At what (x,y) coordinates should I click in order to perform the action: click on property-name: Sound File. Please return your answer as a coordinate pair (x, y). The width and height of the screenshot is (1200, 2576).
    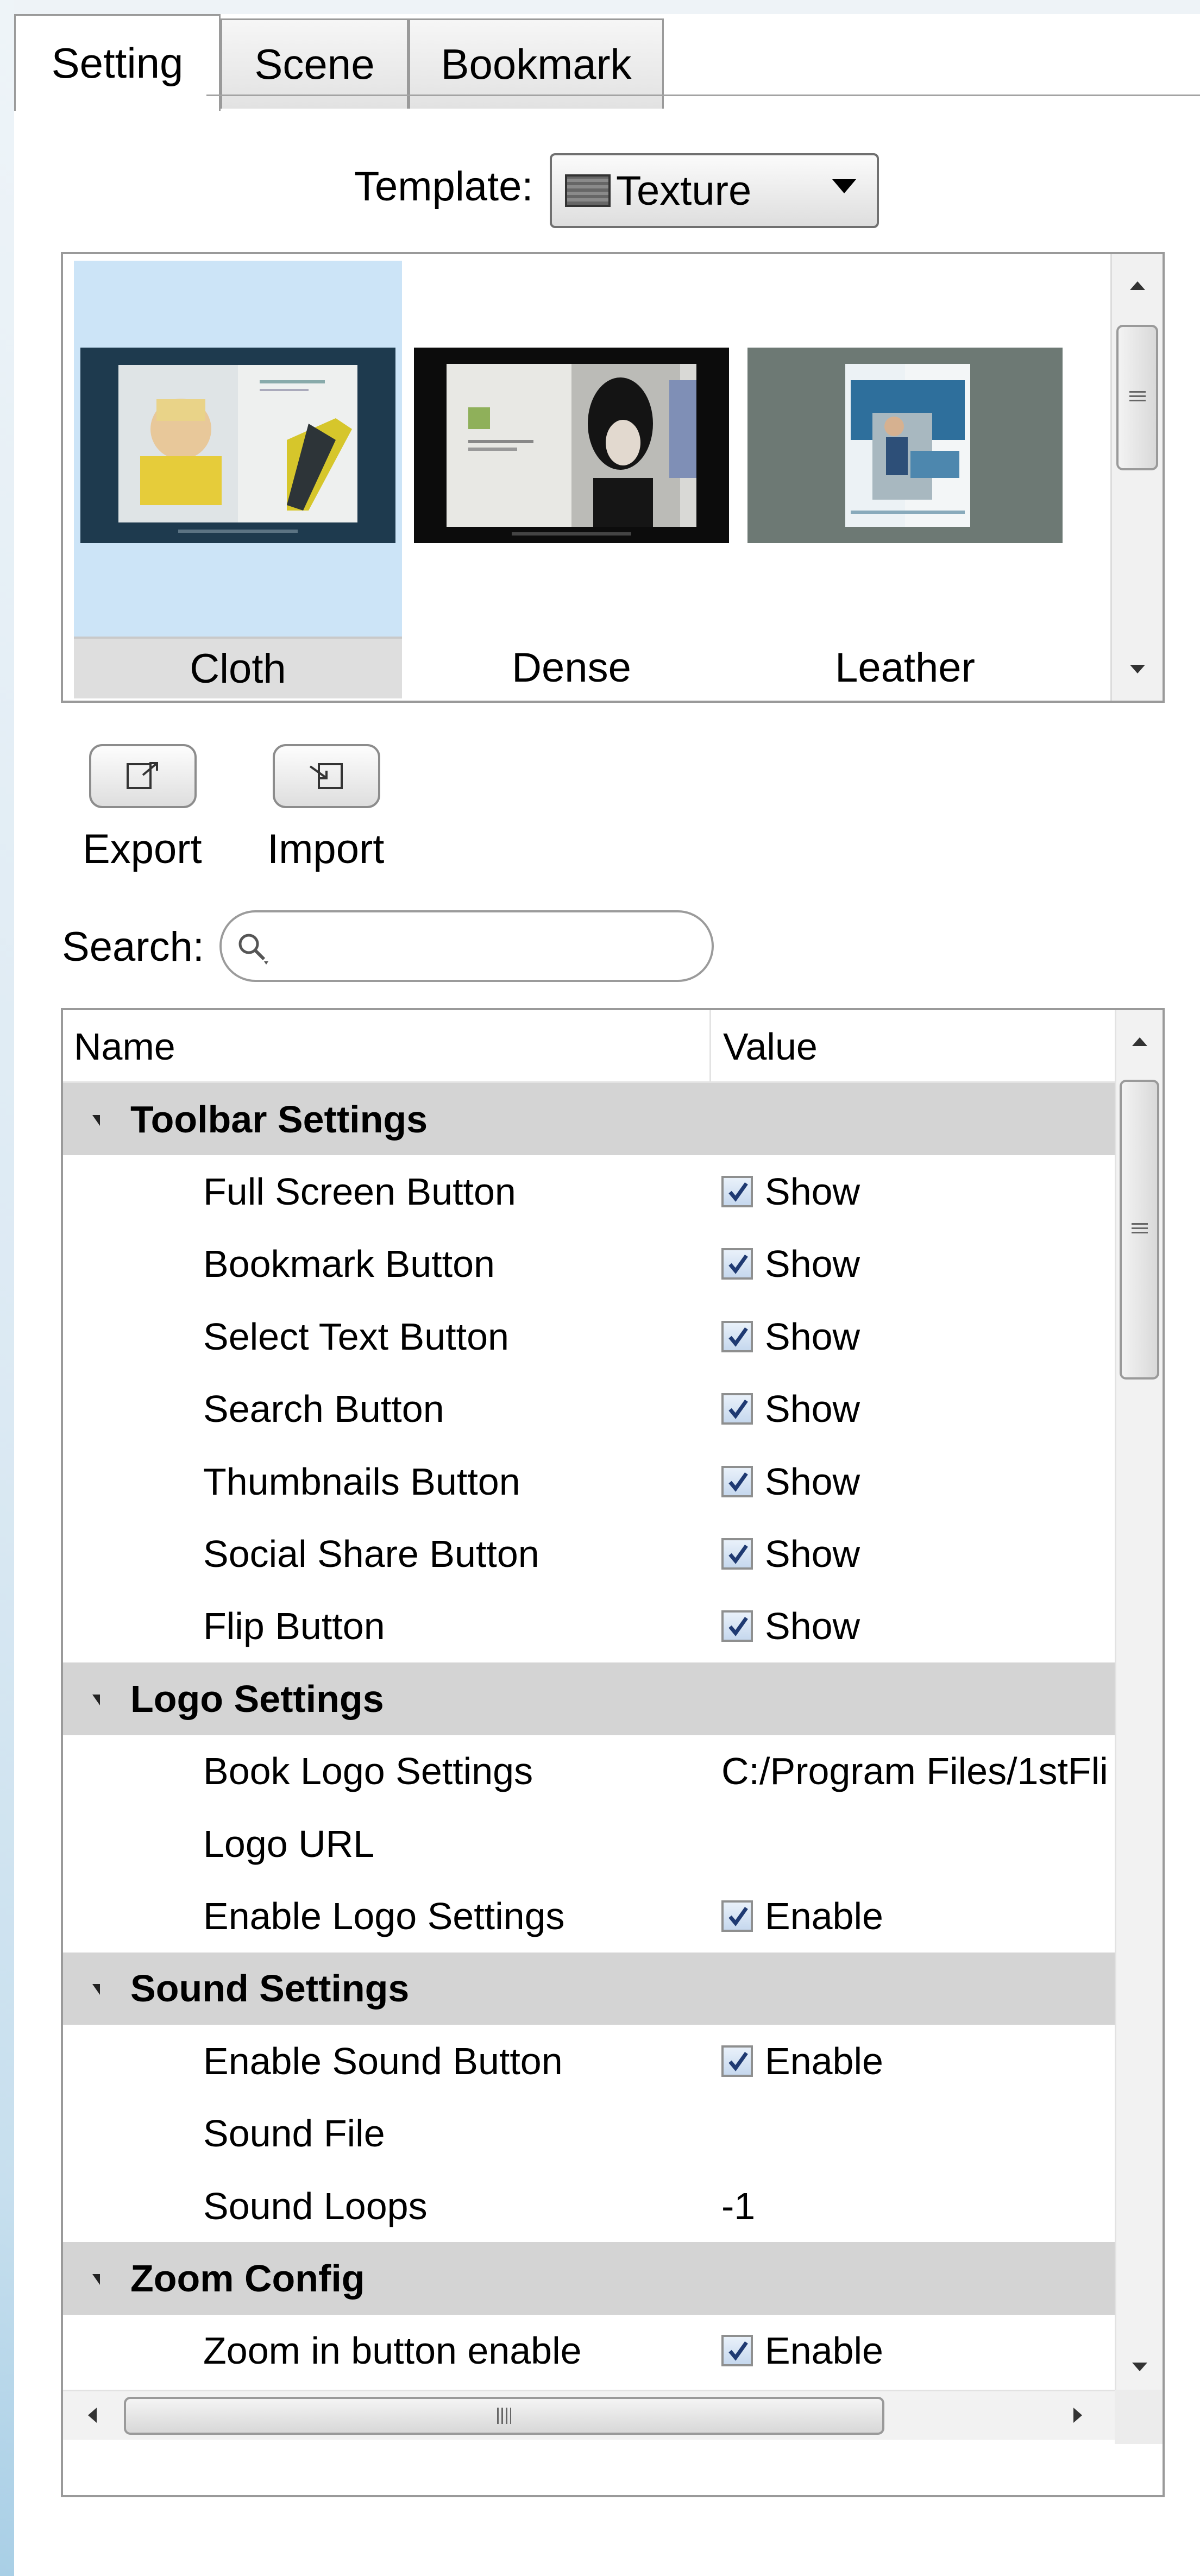
    Looking at the image, I should click on (294, 2134).